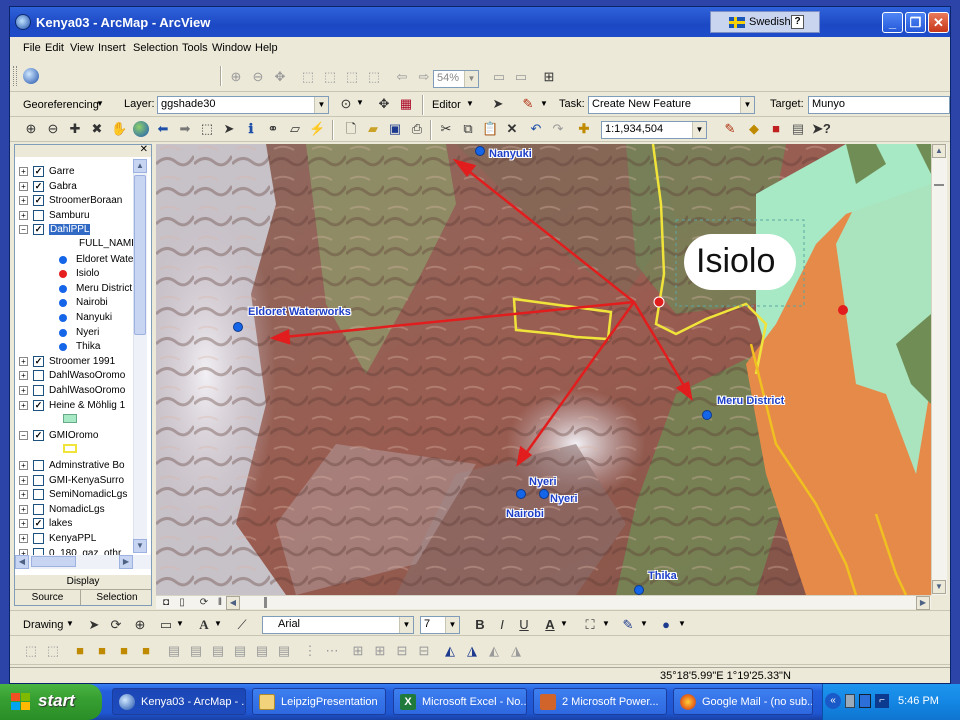  What do you see at coordinates (295, 129) in the screenshot?
I see `measure-icon: ⏥` at bounding box center [295, 129].